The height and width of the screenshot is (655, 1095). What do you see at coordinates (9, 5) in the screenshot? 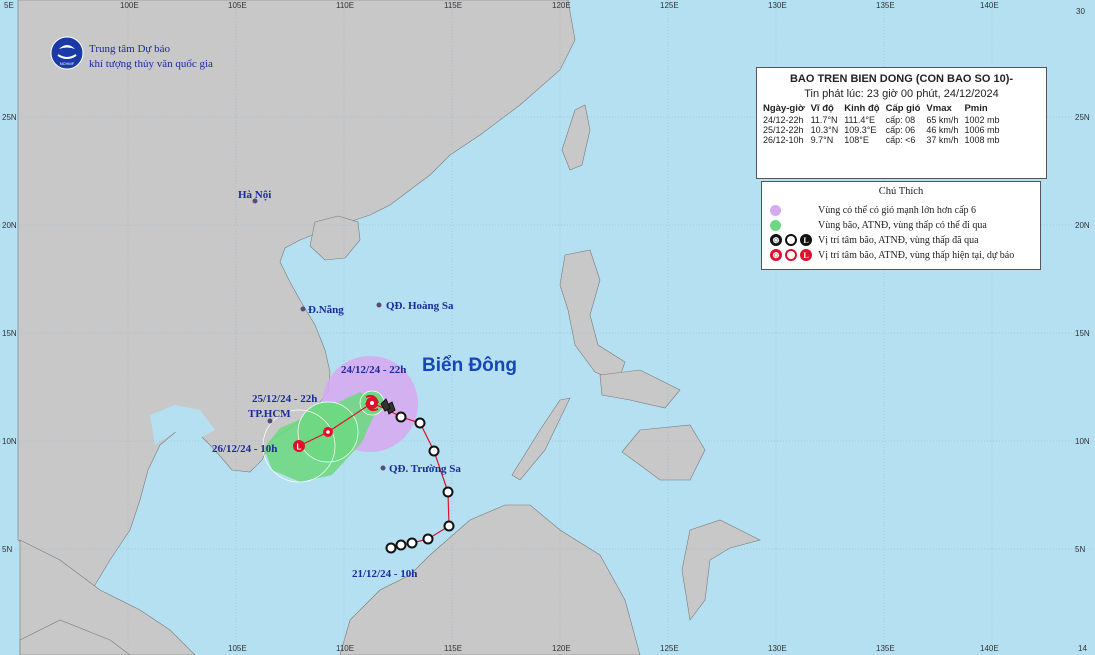
I see `lon-label-corner: 5E` at bounding box center [9, 5].